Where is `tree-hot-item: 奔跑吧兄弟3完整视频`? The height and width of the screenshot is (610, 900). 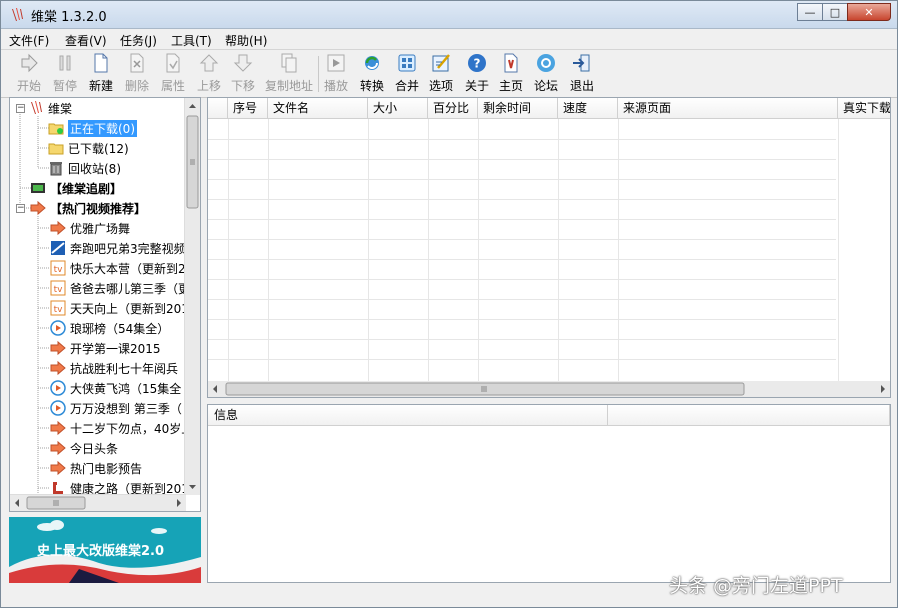
tree-hot-item: 奔跑吧兄弟3完整视频 is located at coordinates (118, 248).